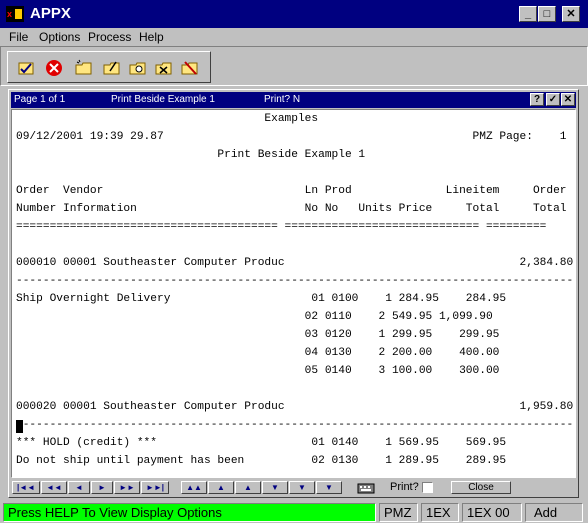  I want to click on scroll-up-page-button: ▲, so click(221, 487).